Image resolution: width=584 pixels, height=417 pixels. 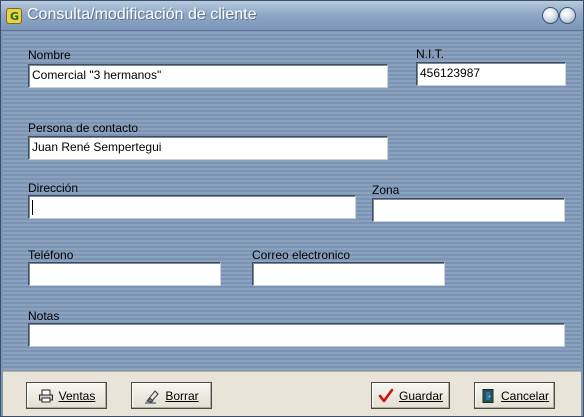 I want to click on title-bar: G Consulta/modificación de cliente, so click(x=292, y=16).